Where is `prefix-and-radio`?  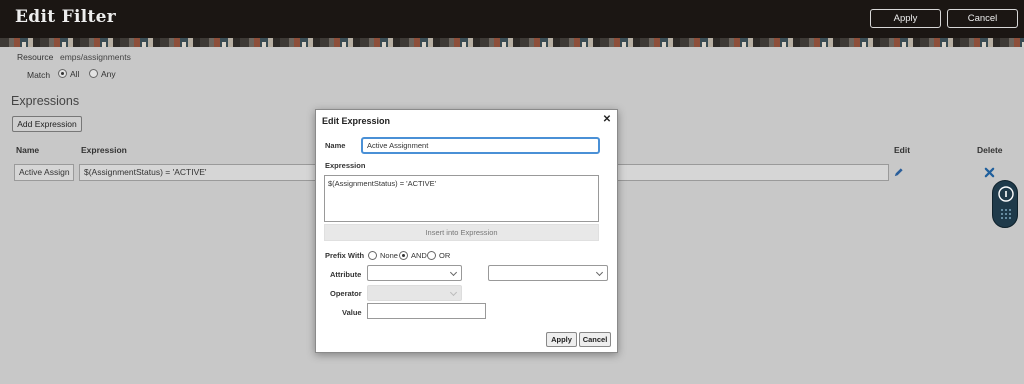
prefix-and-radio is located at coordinates (403, 255).